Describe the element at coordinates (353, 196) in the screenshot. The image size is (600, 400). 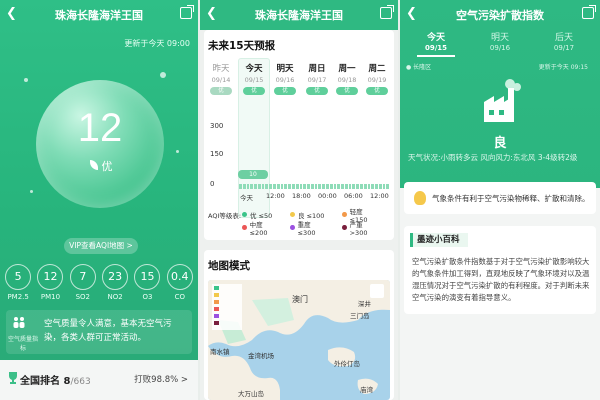
I see `x-axis-label: 06:00` at that location.